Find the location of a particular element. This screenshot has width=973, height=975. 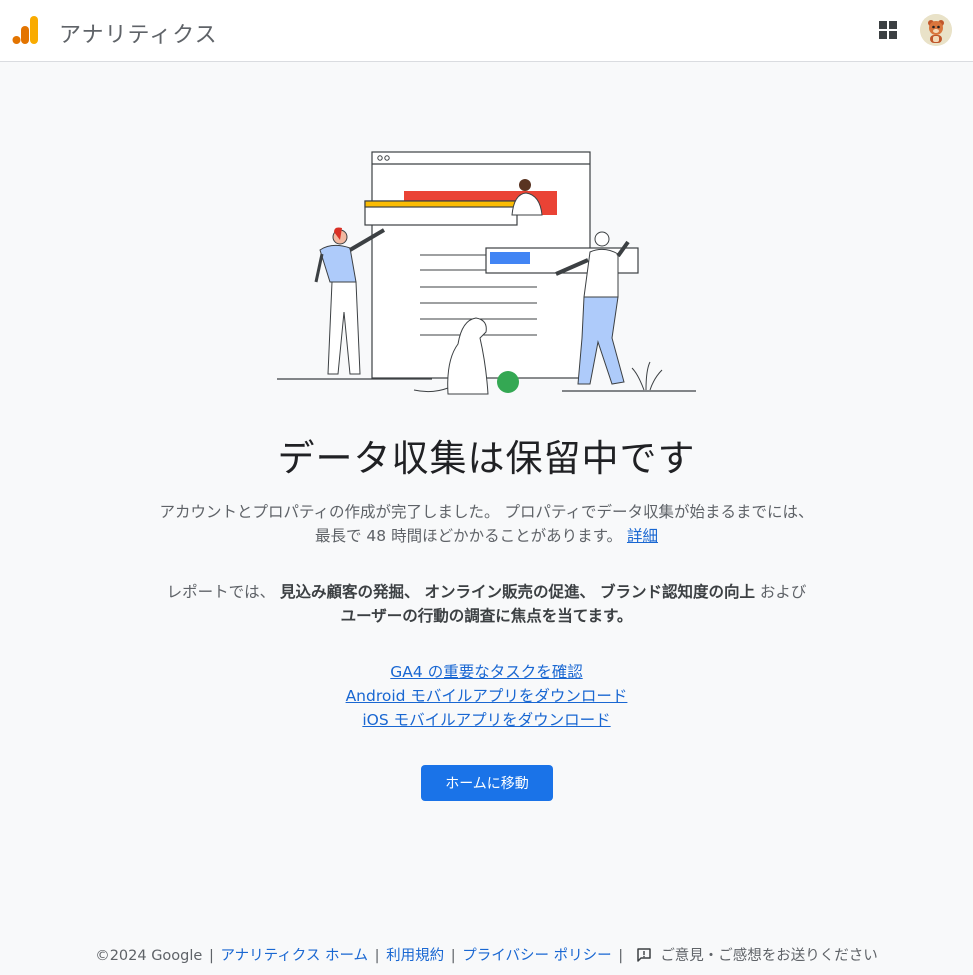

footer-analytics-home-link: アナリティクス ホーム is located at coordinates (294, 956).